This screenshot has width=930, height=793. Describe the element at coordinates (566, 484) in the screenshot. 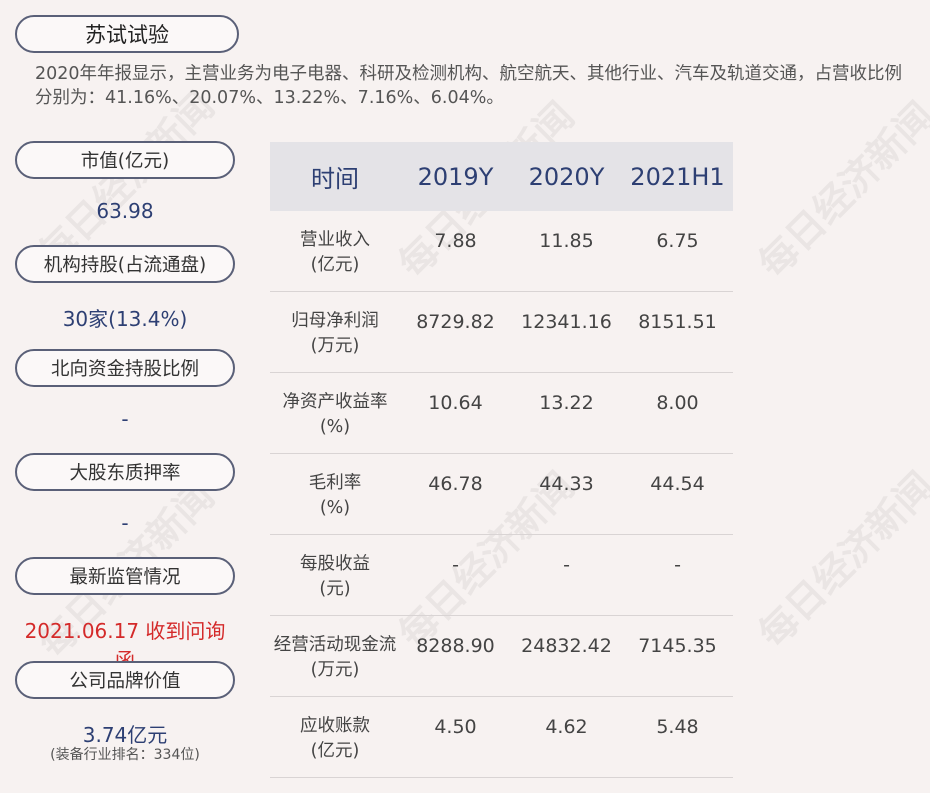

I see `cell-value: 44.33` at that location.